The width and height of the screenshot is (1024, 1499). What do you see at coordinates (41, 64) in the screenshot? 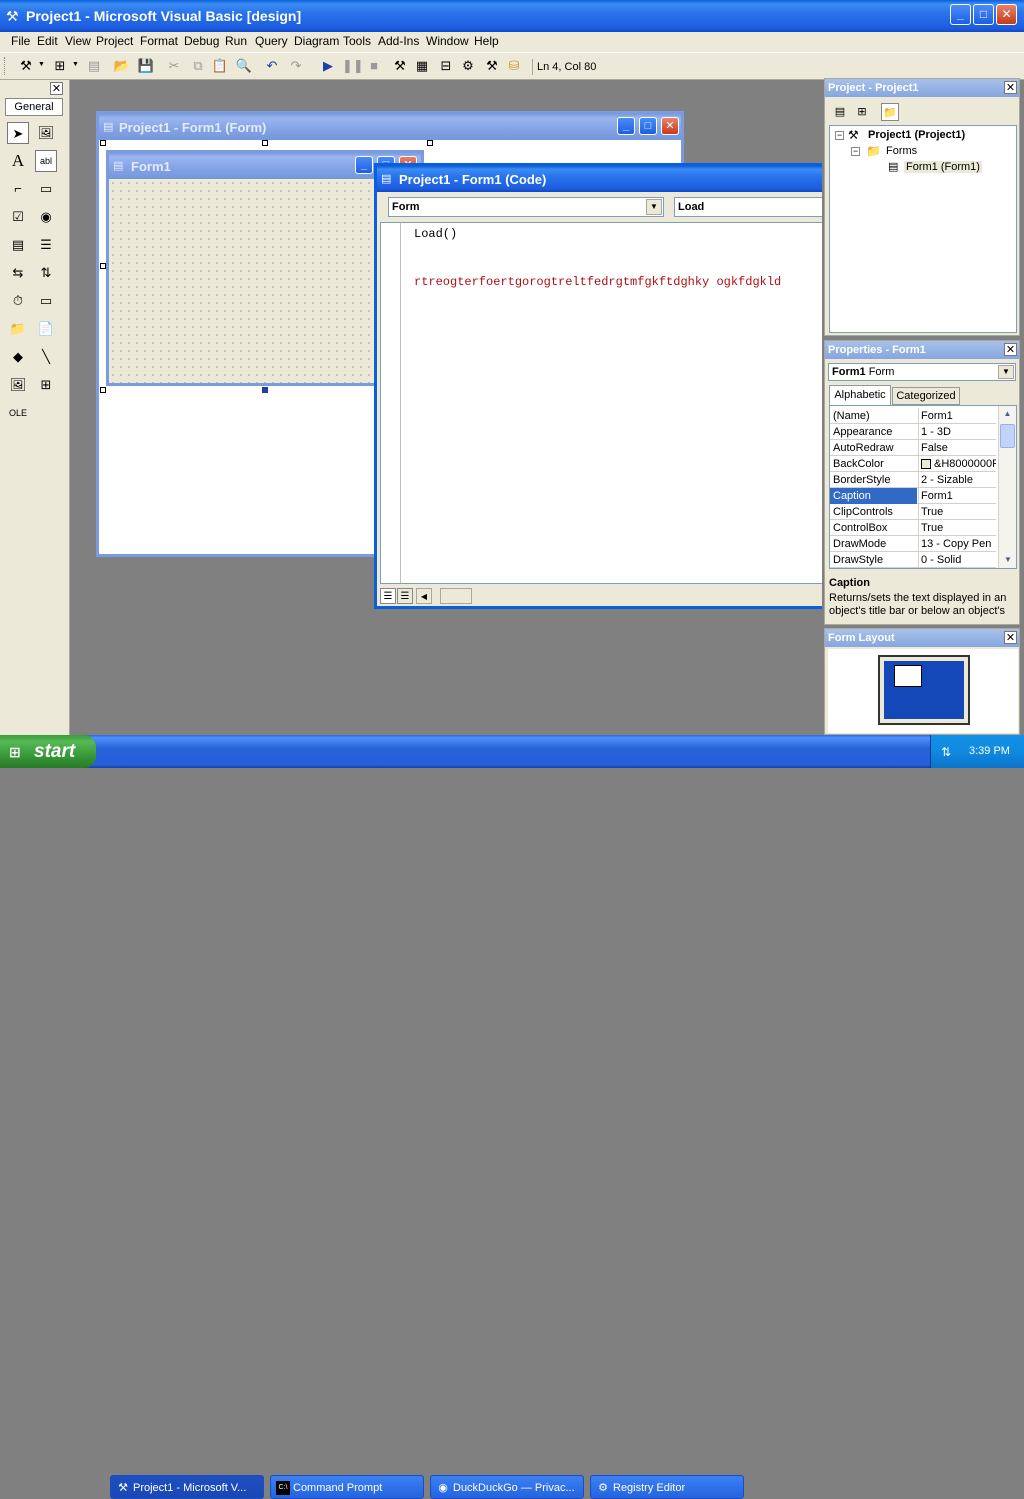
I see `dropdown-arrow-icon: ▼` at bounding box center [41, 64].